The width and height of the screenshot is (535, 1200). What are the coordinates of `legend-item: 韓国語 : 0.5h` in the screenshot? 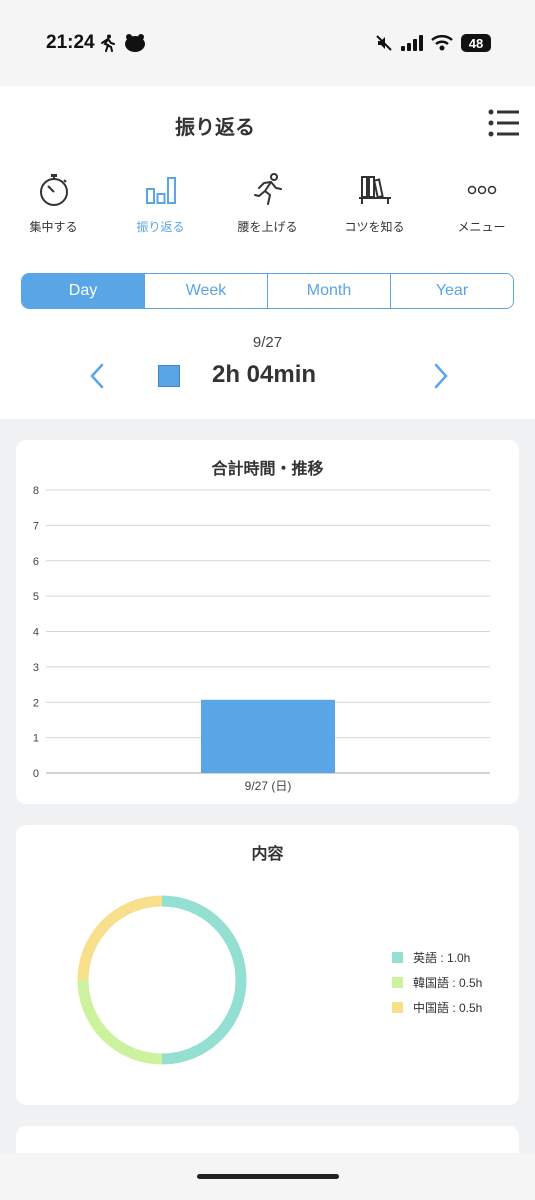 It's located at (437, 982).